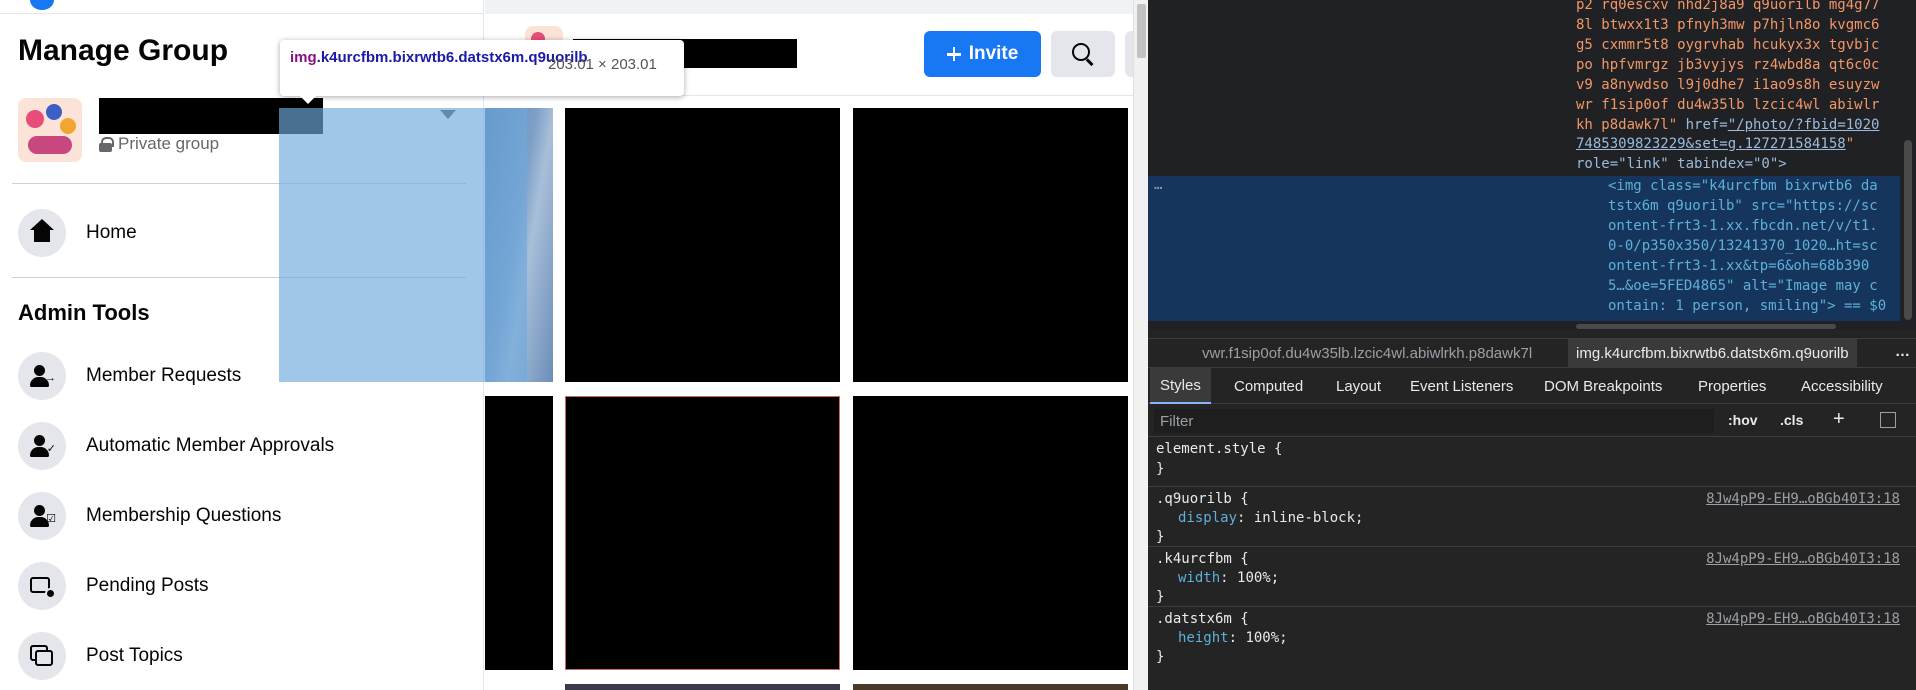  What do you see at coordinates (1727, 7) in the screenshot?
I see `dom-line: p2 rq0escxv nhd2j8a9 q9uorilb mg4g77` at bounding box center [1727, 7].